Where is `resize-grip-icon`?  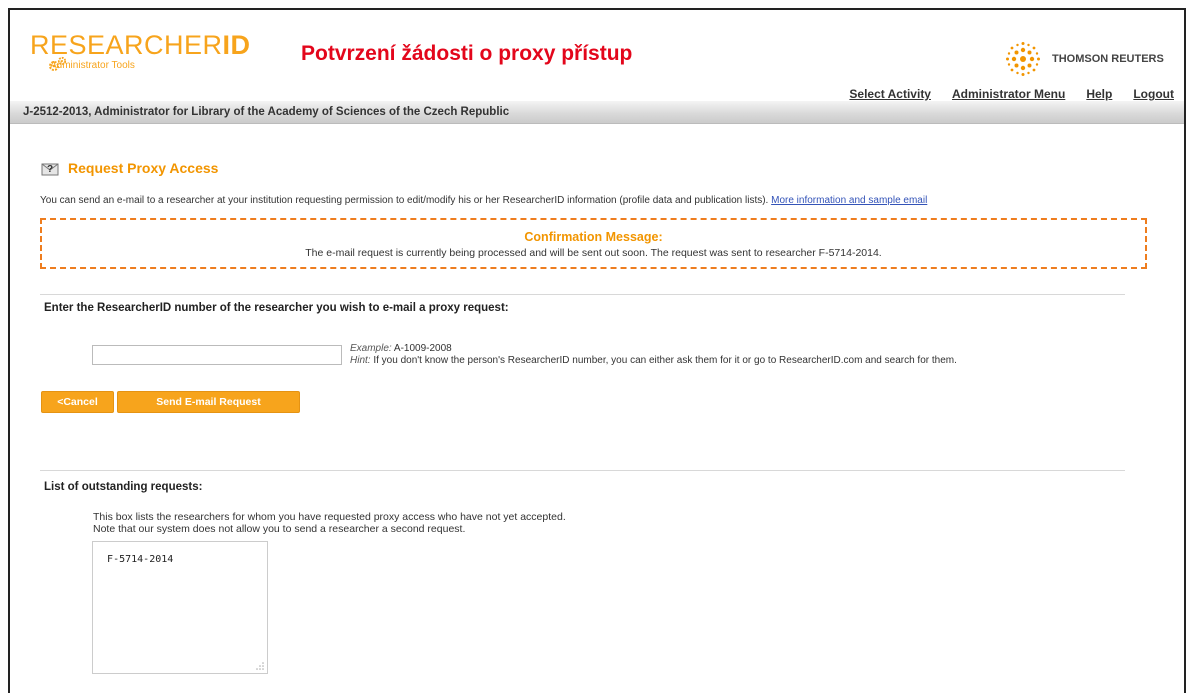
resize-grip-icon is located at coordinates (260, 666).